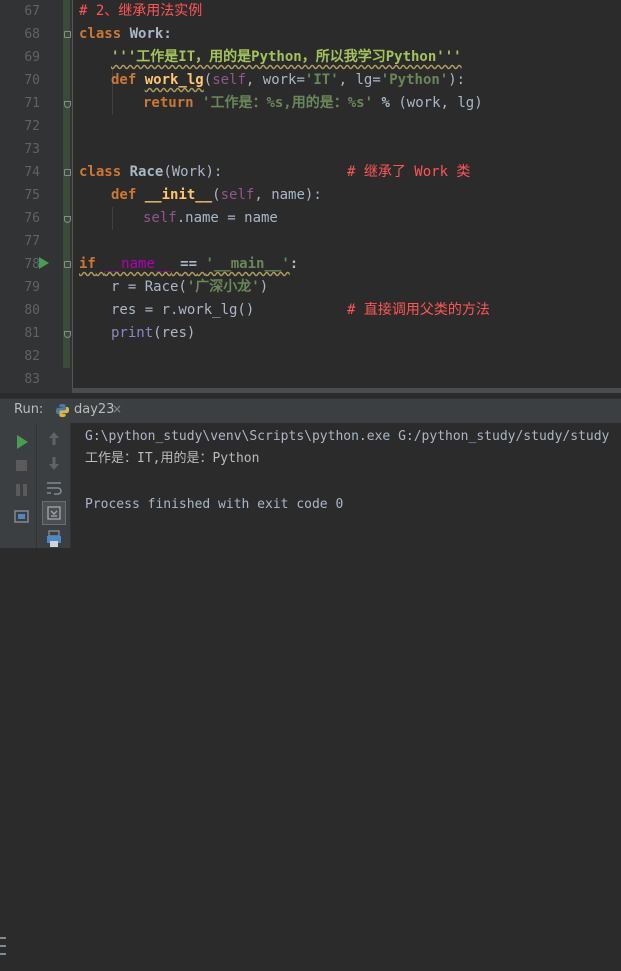  I want to click on docstring: '''工作是IT，用的是Python，所以我学习Python''', so click(286, 57).